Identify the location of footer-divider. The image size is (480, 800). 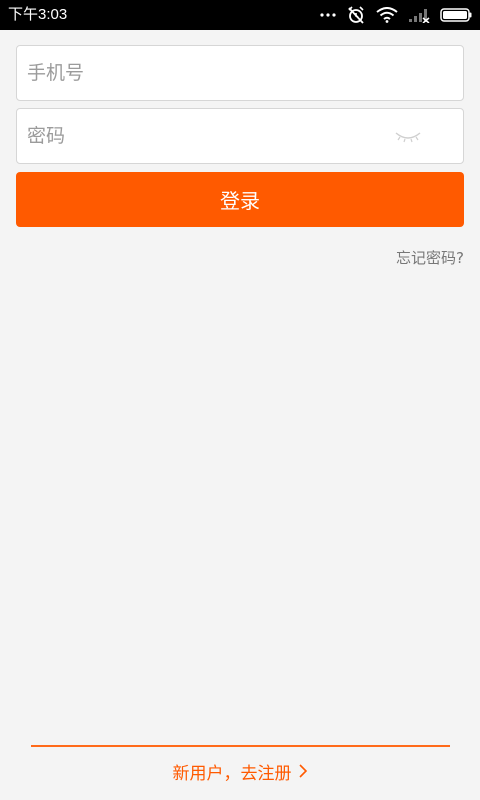
(240, 746).